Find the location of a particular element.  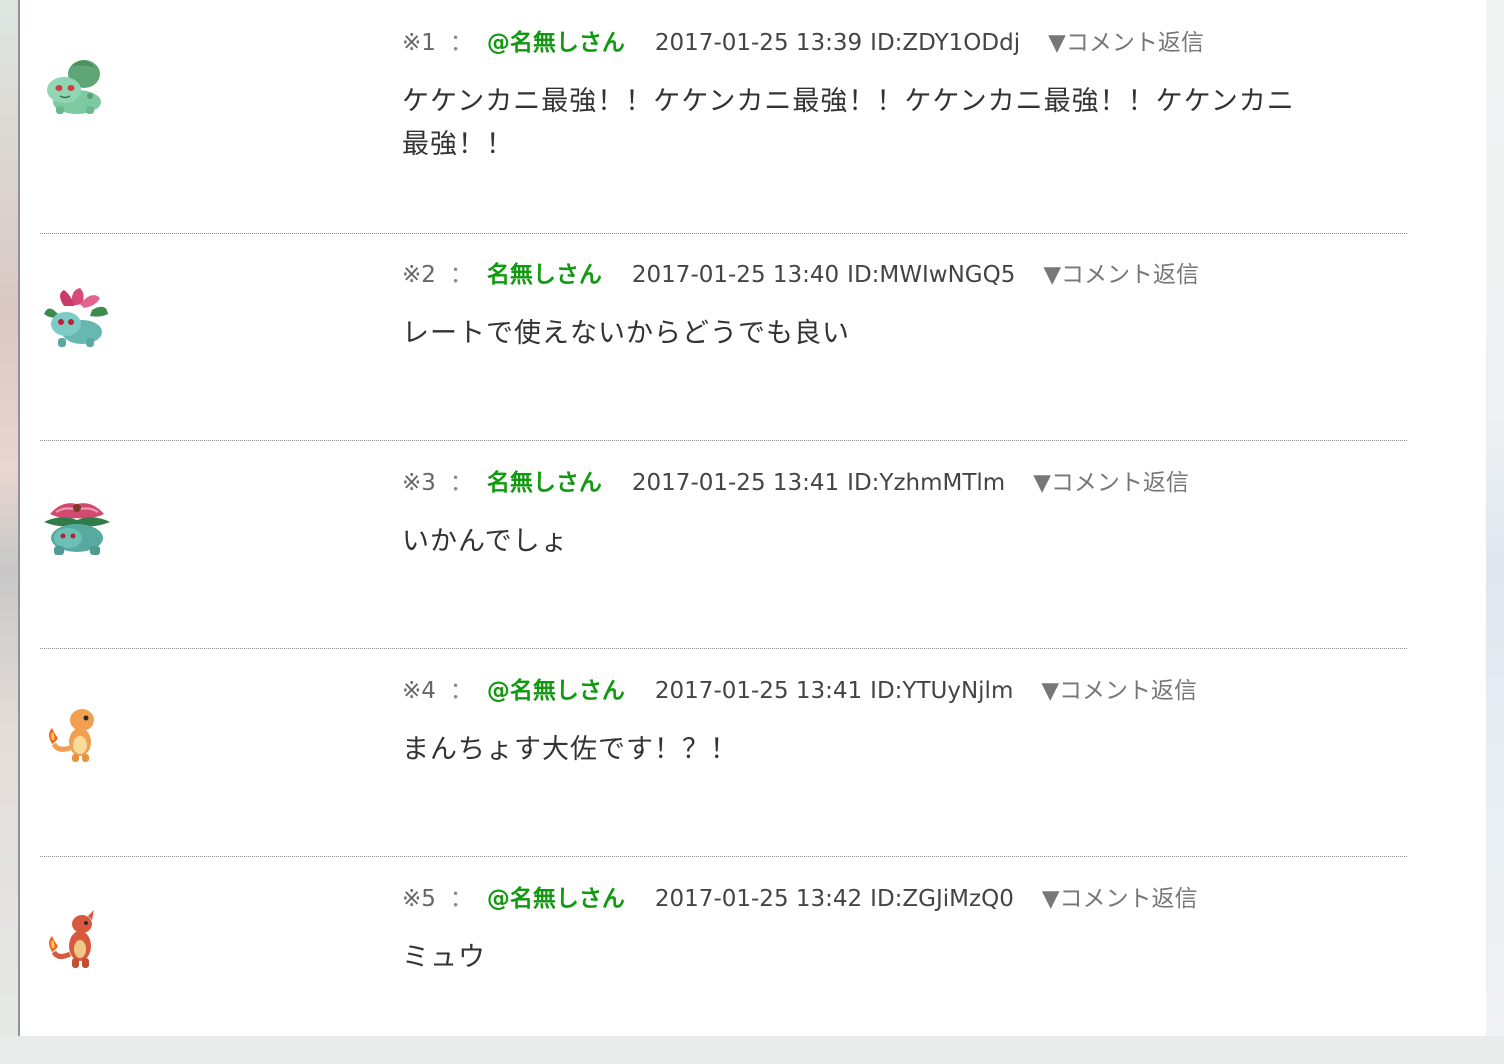

comment-number: ※5 is located at coordinates (419, 899).